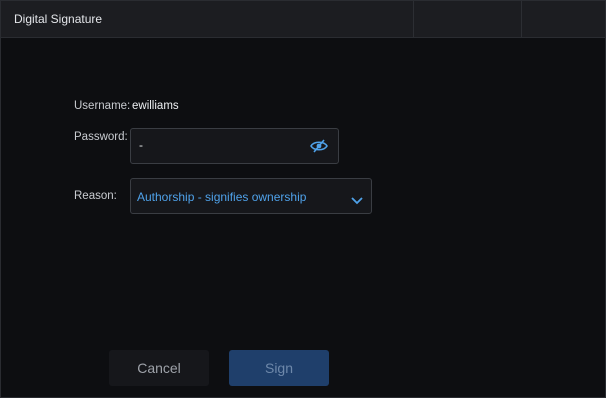 Image resolution: width=606 pixels, height=398 pixels. What do you see at coordinates (58, 19) in the screenshot?
I see `dialog-title: Digital Signature` at bounding box center [58, 19].